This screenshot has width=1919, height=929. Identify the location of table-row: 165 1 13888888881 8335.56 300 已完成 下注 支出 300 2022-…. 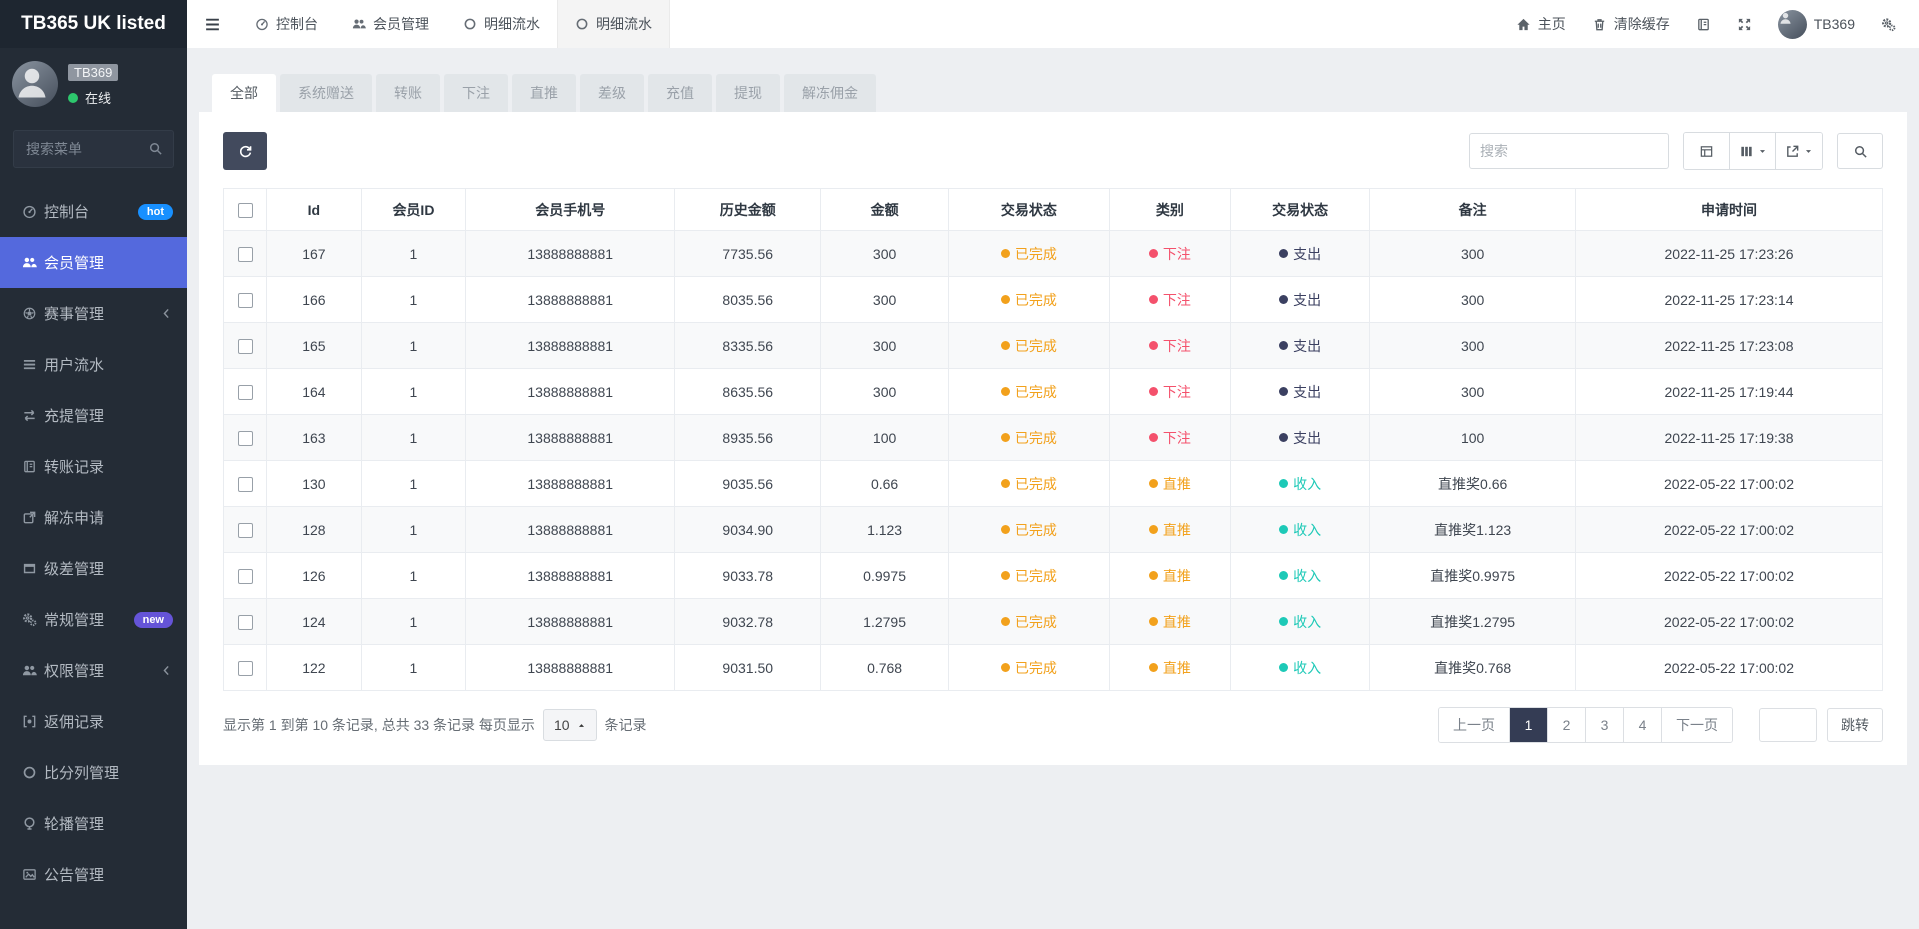
(1052, 345).